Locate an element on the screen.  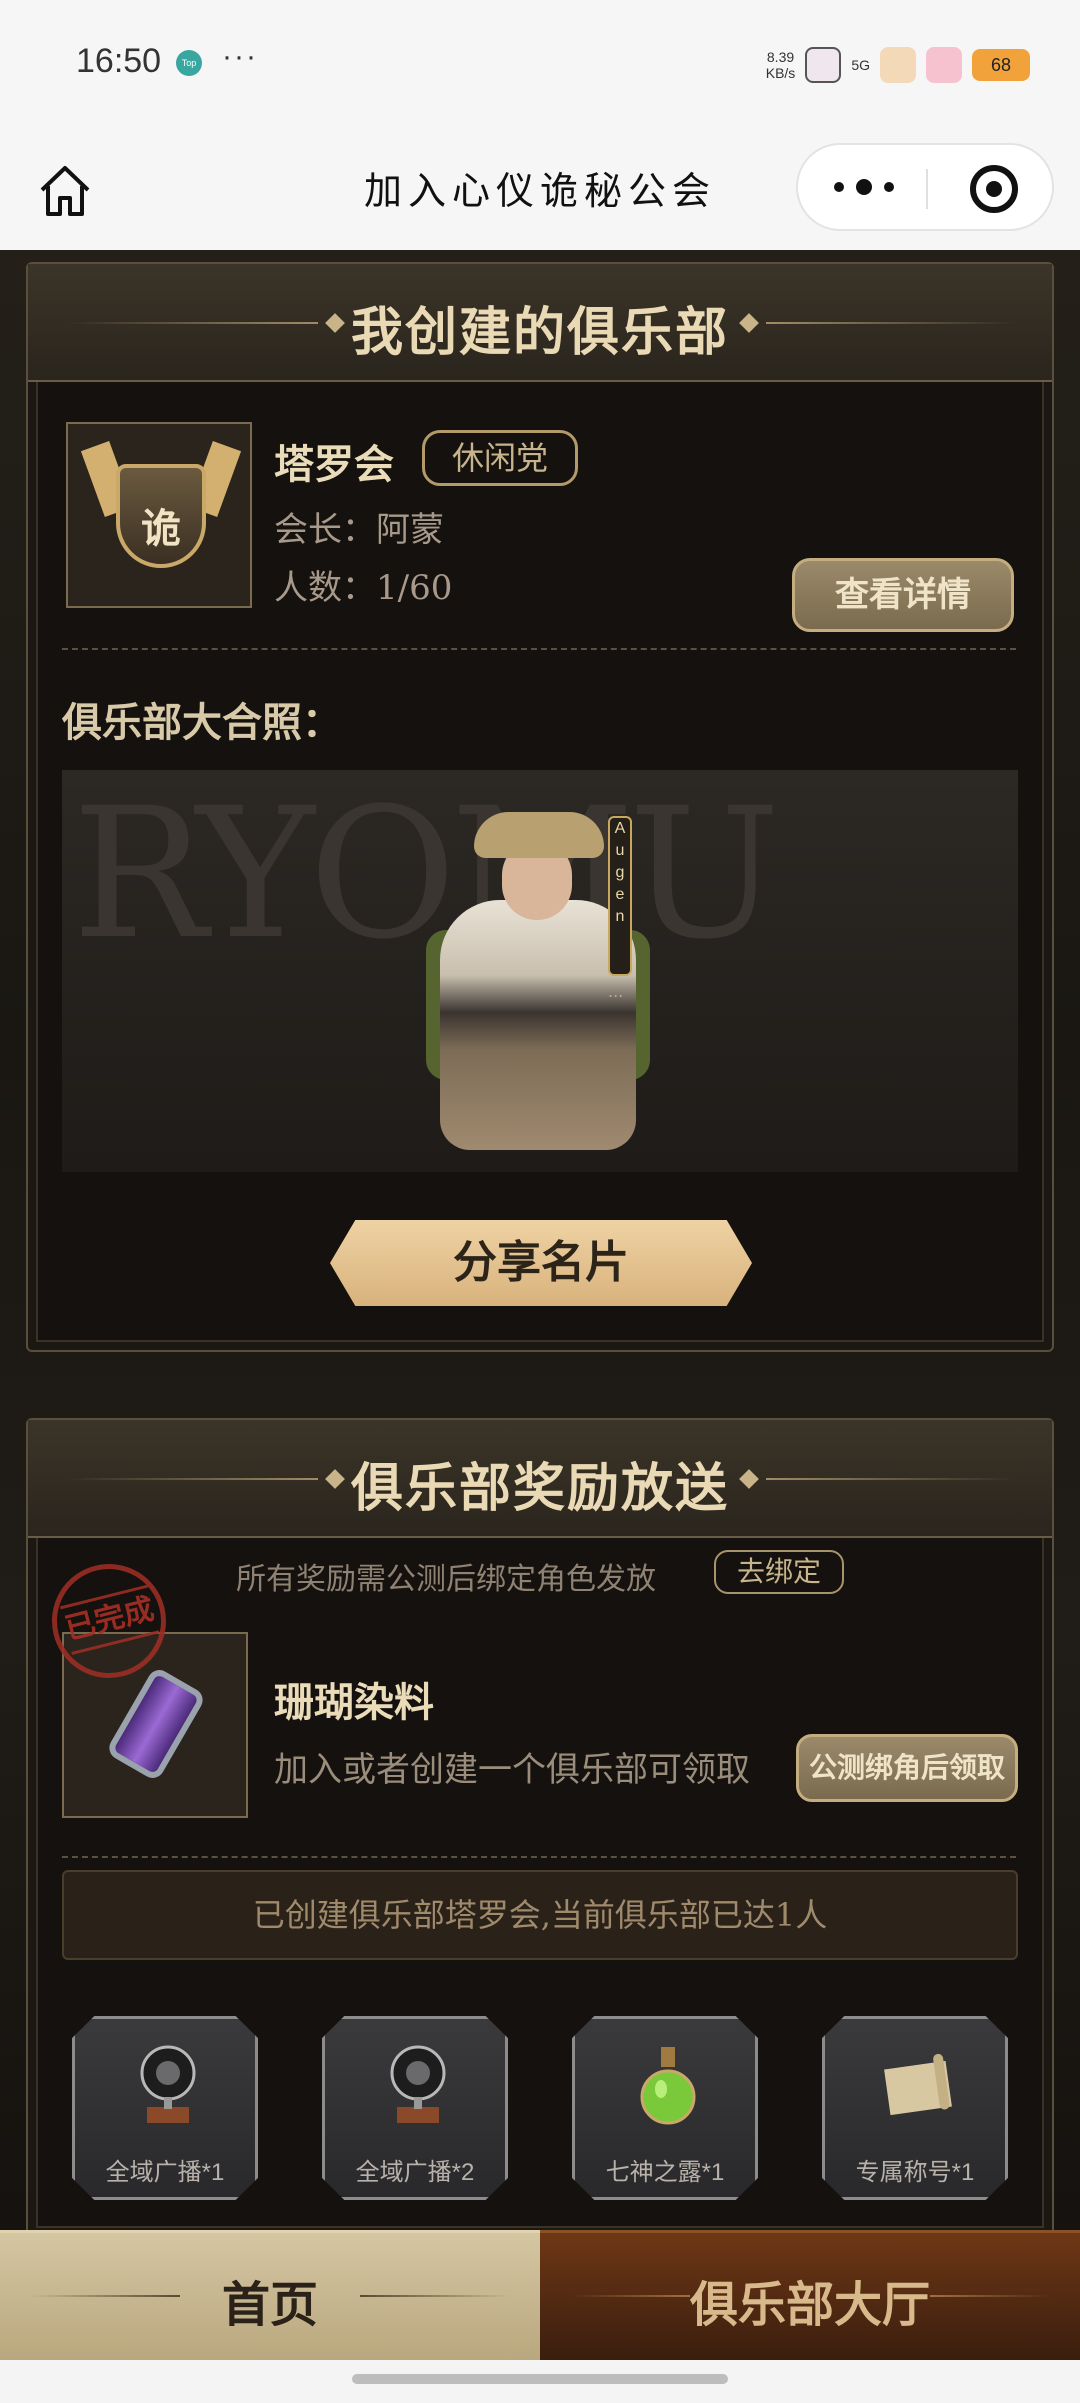
reward-item: 全域广播*2 is located at coordinates (415, 2108).